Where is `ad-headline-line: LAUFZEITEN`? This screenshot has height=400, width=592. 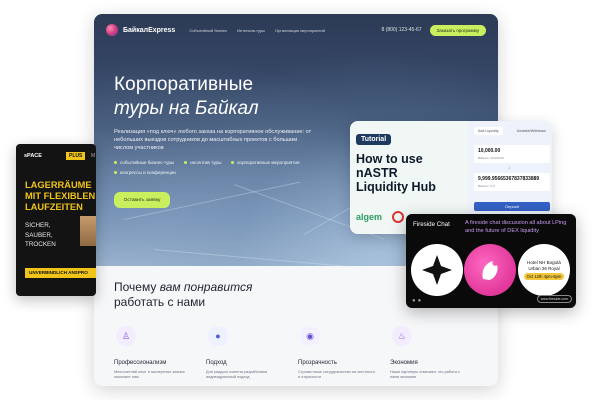
ad-headline-line: LAUFZEITEN is located at coordinates (54, 207).